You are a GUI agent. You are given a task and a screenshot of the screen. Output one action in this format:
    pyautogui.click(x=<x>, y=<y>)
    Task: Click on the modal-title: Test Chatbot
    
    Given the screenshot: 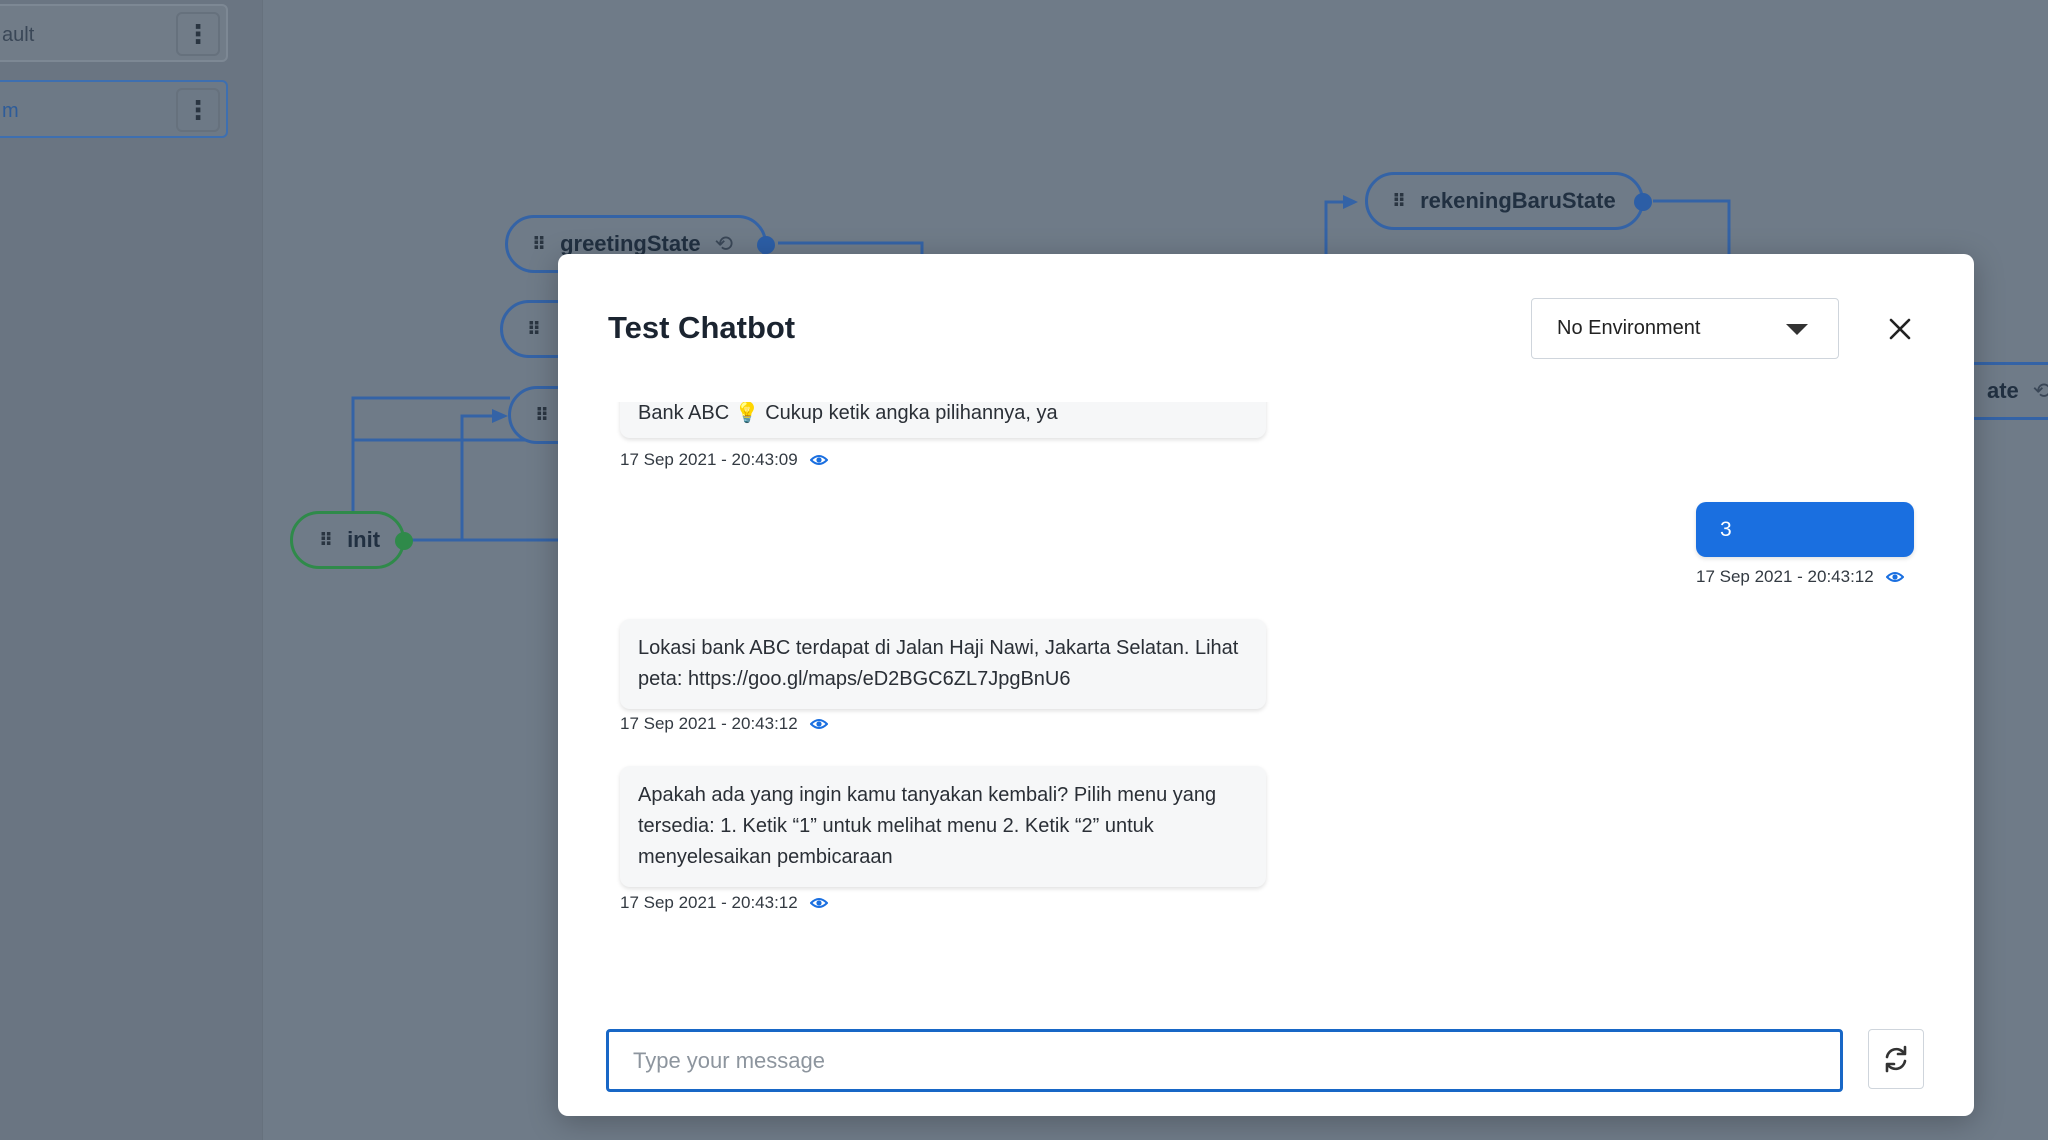 What is the action you would take?
    pyautogui.click(x=702, y=327)
    